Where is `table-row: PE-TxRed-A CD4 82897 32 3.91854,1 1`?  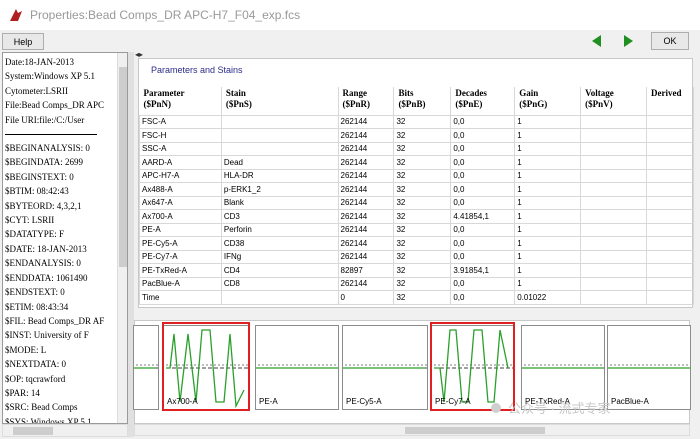 table-row: PE-TxRed-A CD4 82897 32 3.91854,1 1 is located at coordinates (416, 270).